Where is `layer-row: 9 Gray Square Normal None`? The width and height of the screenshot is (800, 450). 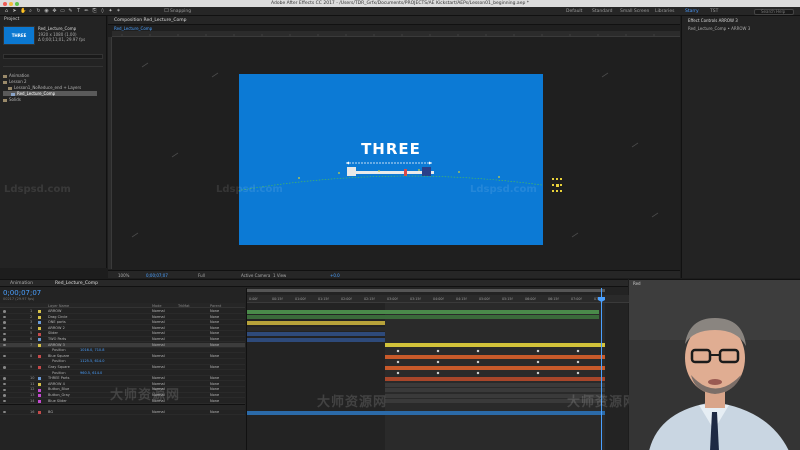 layer-row: 9 Gray Square Normal None is located at coordinates (122, 368).